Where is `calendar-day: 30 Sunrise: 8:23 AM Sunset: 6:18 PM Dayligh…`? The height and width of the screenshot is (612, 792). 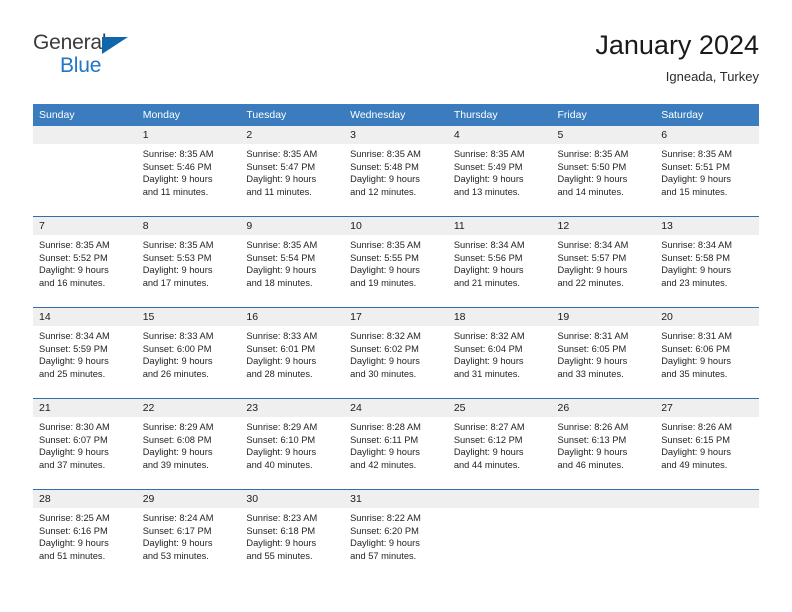
calendar-day: 30 Sunrise: 8:23 AM Sunset: 6:18 PM Dayligh… is located at coordinates (292, 535).